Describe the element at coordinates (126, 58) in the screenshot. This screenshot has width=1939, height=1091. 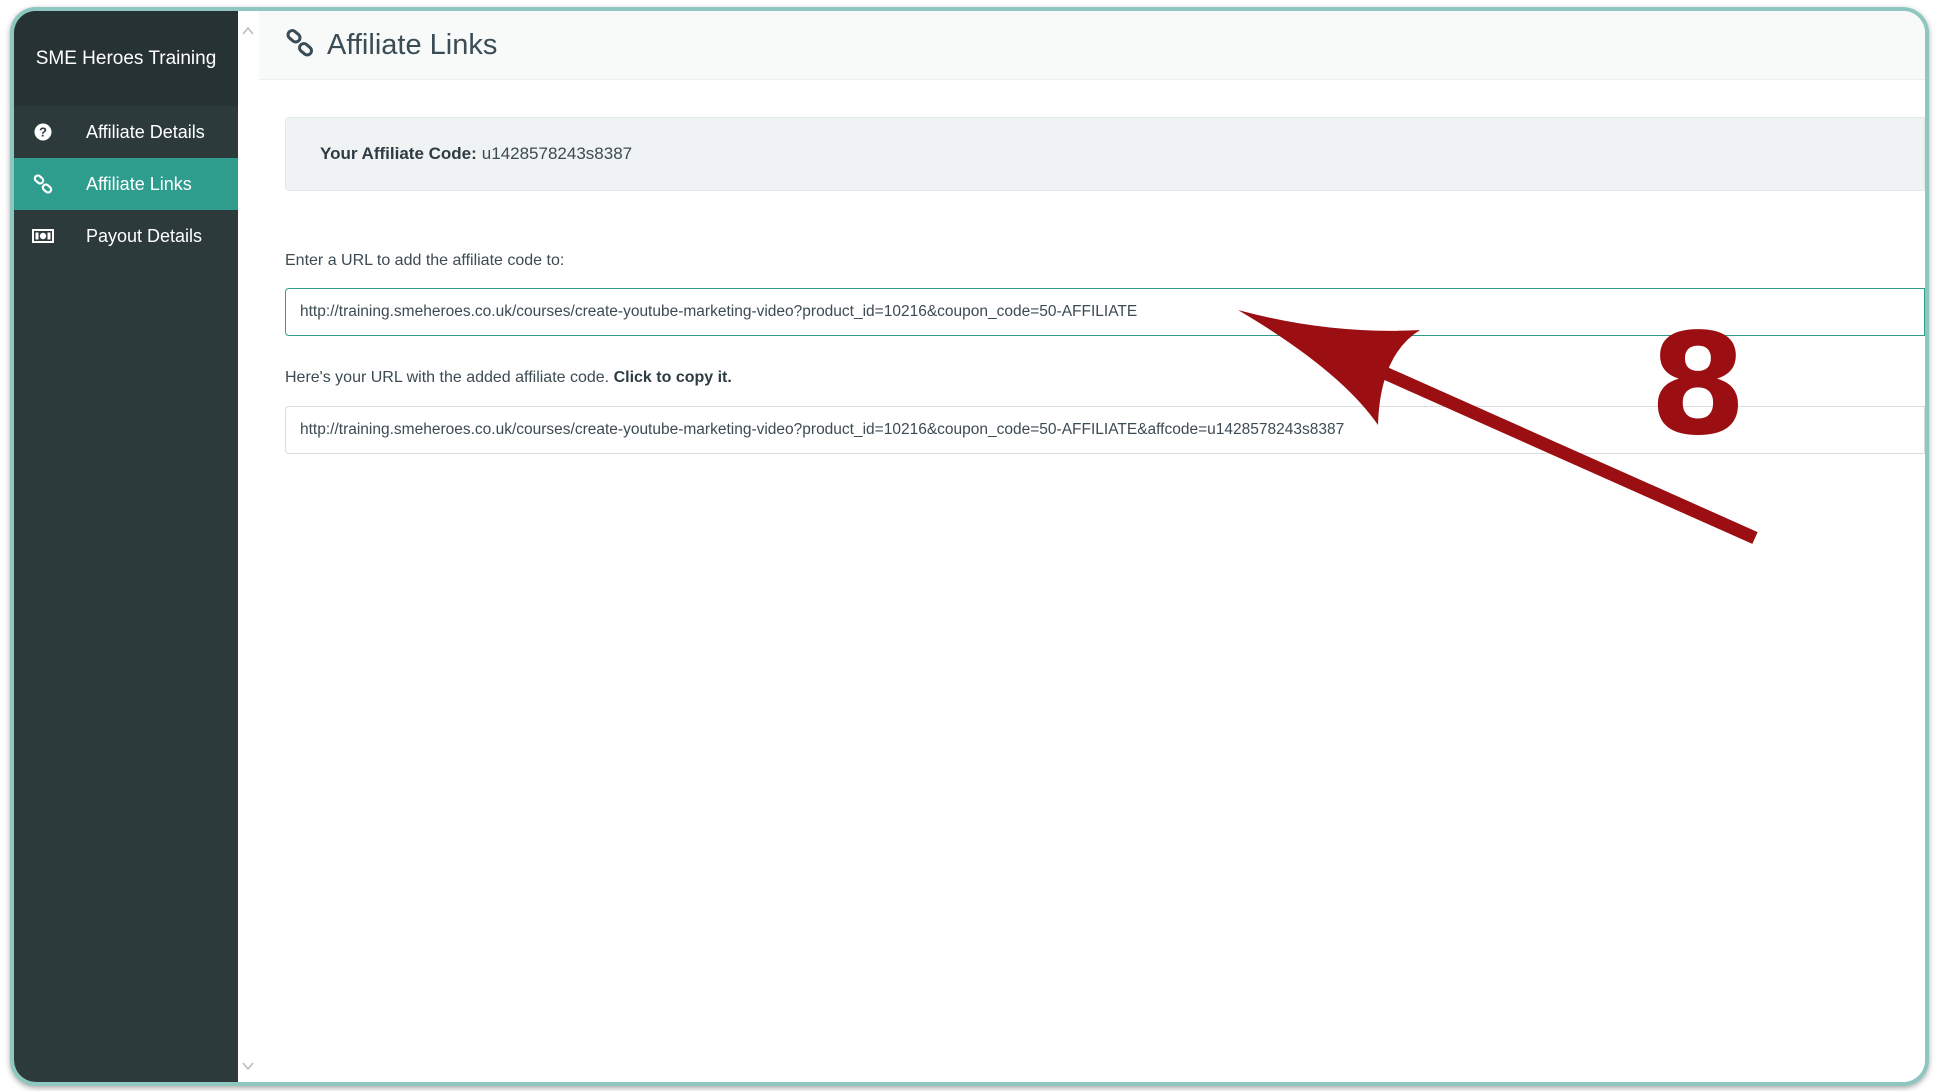
I see `brand-title: SME Heroes Training` at that location.